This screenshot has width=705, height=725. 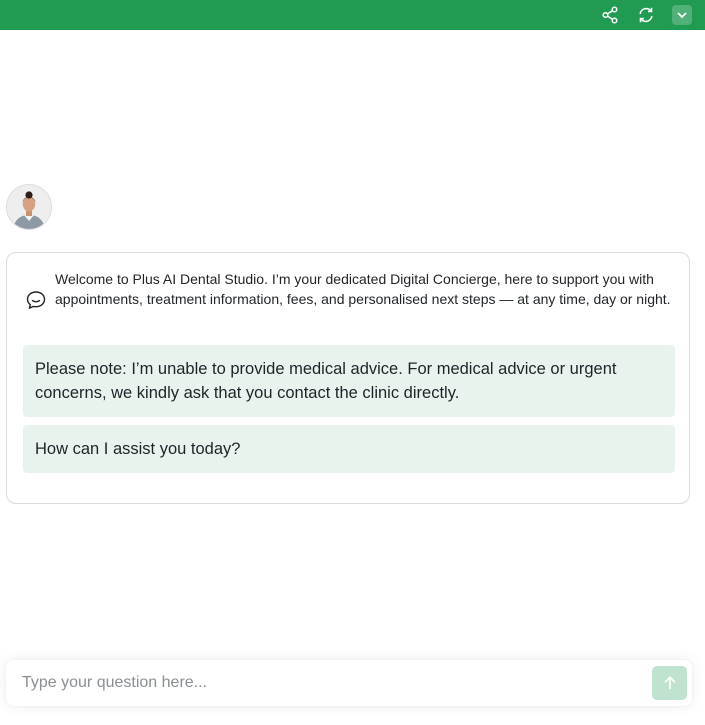 I want to click on arrow-up-icon, so click(x=669, y=682).